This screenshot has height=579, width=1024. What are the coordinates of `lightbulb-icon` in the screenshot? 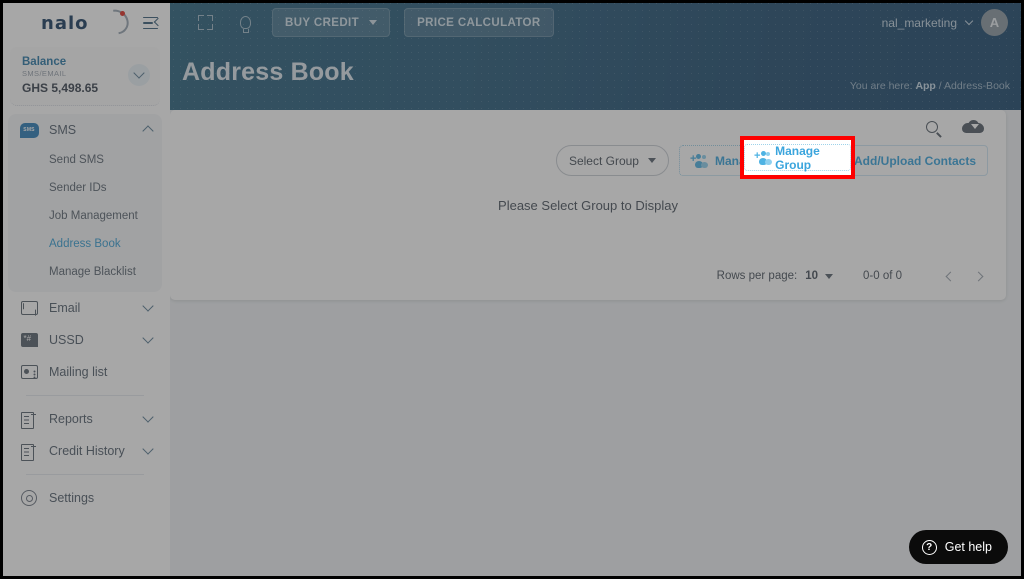 It's located at (245, 23).